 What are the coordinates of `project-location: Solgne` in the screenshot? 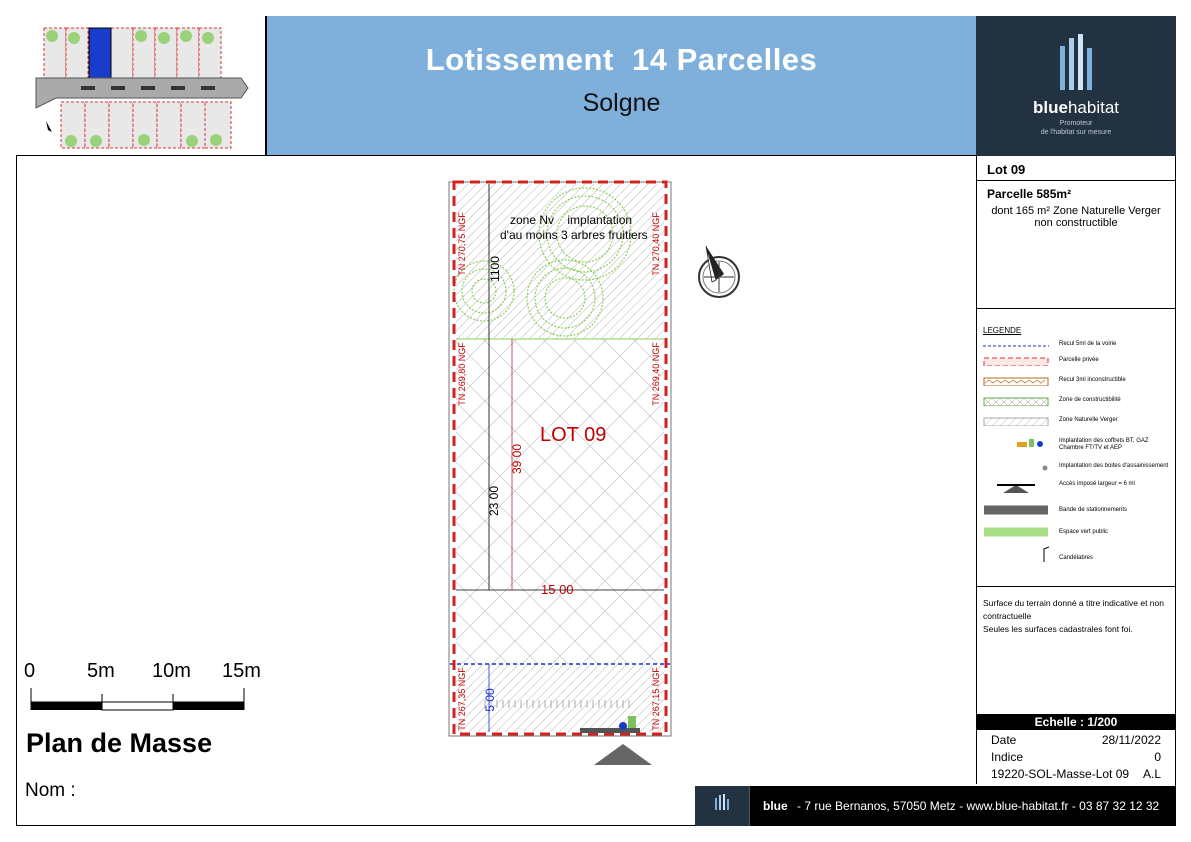 It's located at (621, 103).